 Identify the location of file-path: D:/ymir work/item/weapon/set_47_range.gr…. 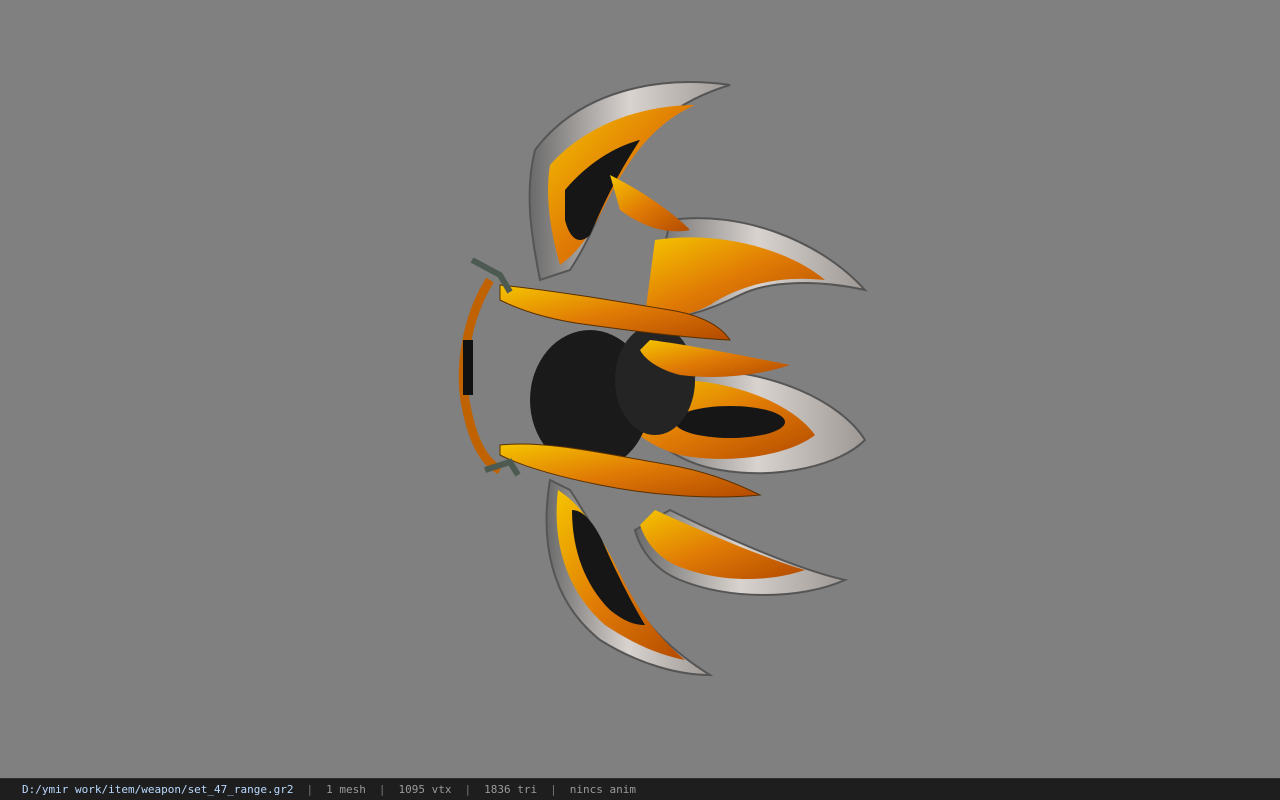
(158, 789).